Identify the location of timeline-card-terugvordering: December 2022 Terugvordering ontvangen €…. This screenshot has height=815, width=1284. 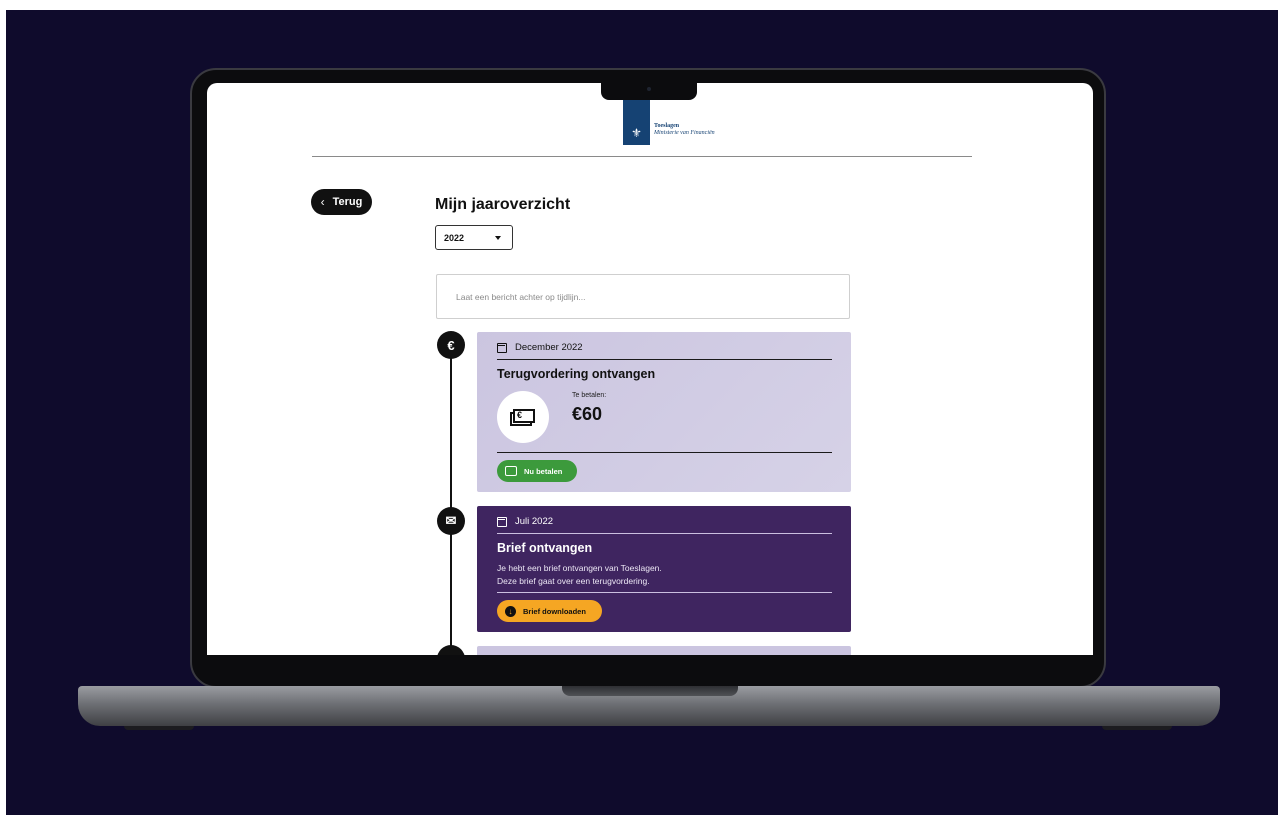
(664, 412).